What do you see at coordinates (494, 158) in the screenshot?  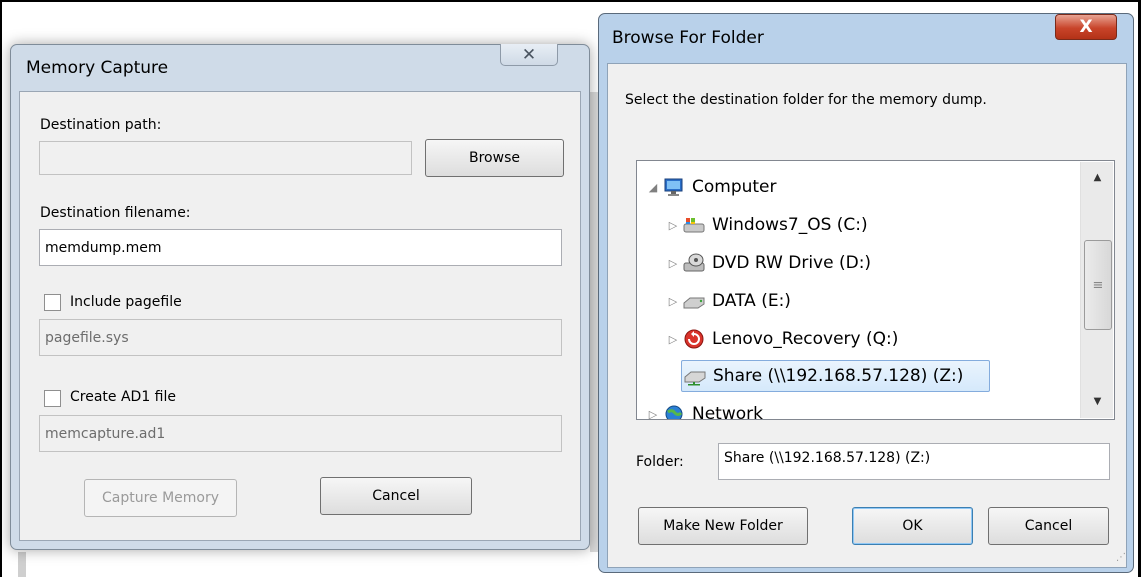 I see `browse-button: Browse` at bounding box center [494, 158].